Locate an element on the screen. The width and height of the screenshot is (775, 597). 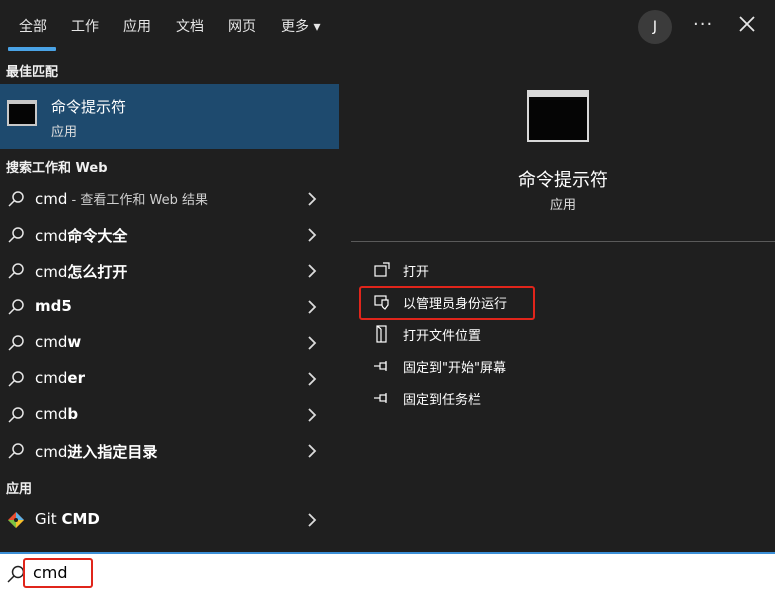
web-result-item: cmd进入指定目录 is located at coordinates (169, 451).